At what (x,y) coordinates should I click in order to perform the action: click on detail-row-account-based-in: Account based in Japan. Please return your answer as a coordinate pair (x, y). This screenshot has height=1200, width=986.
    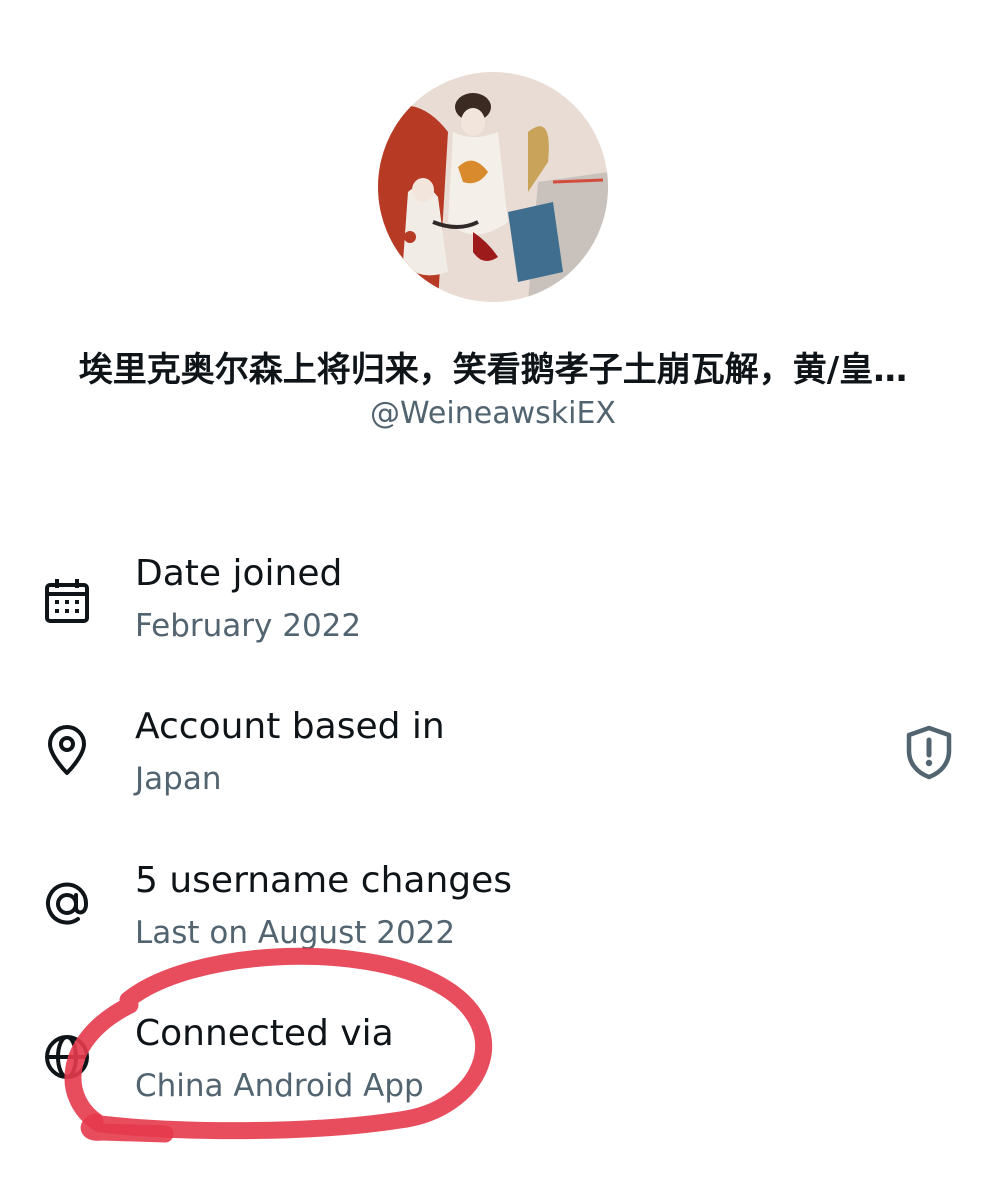
    Looking at the image, I should click on (493, 753).